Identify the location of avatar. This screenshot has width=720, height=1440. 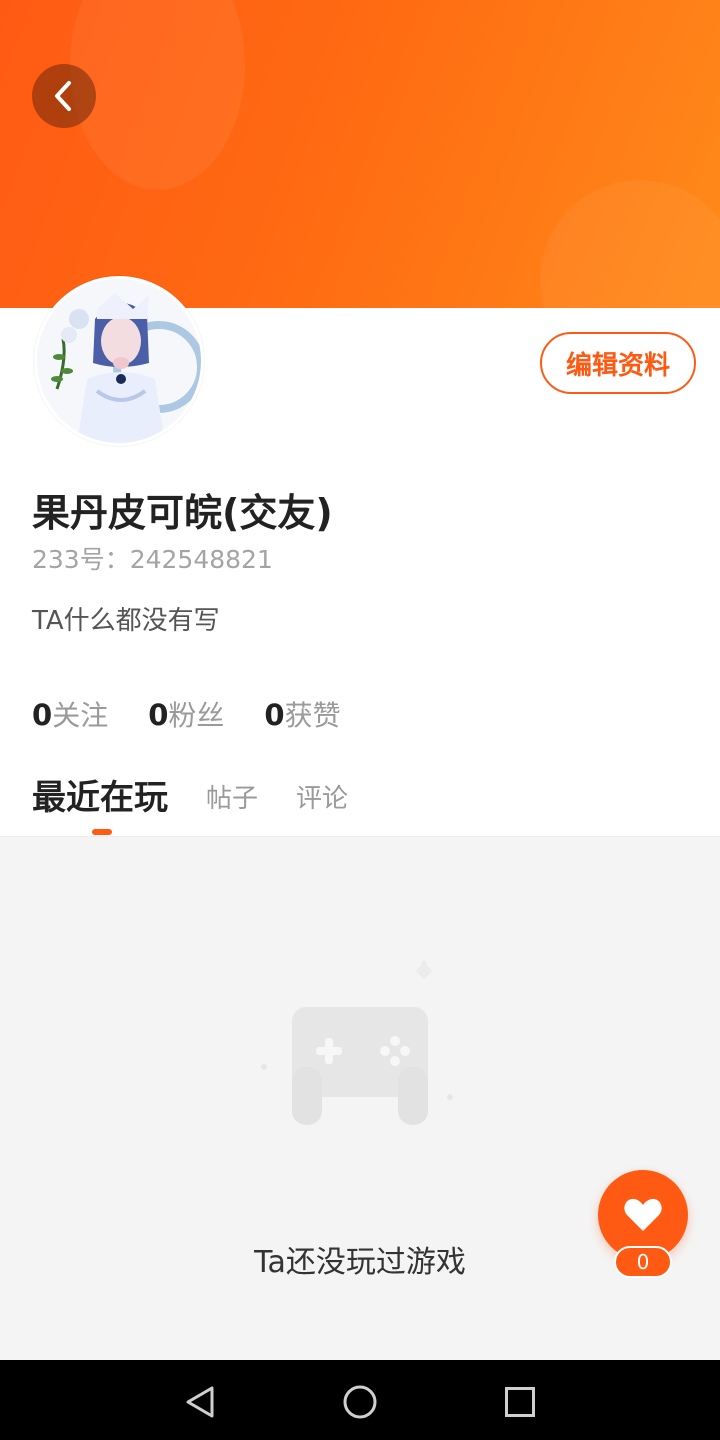
(119, 361).